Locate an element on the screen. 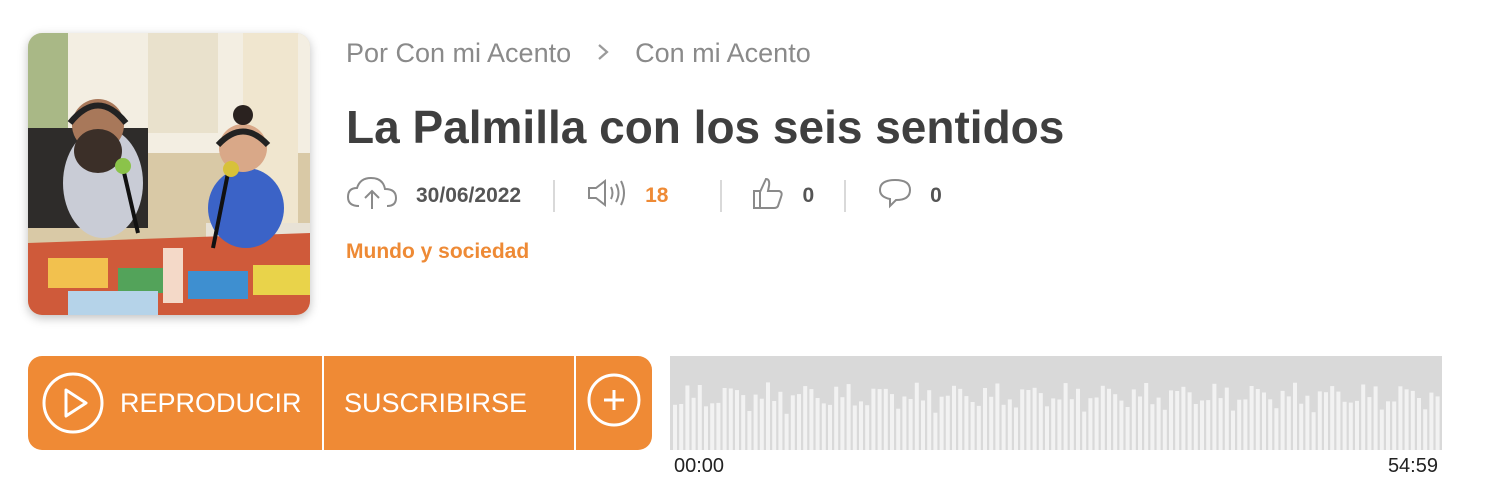 The height and width of the screenshot is (486, 1486). plays-count: 18 is located at coordinates (657, 195).